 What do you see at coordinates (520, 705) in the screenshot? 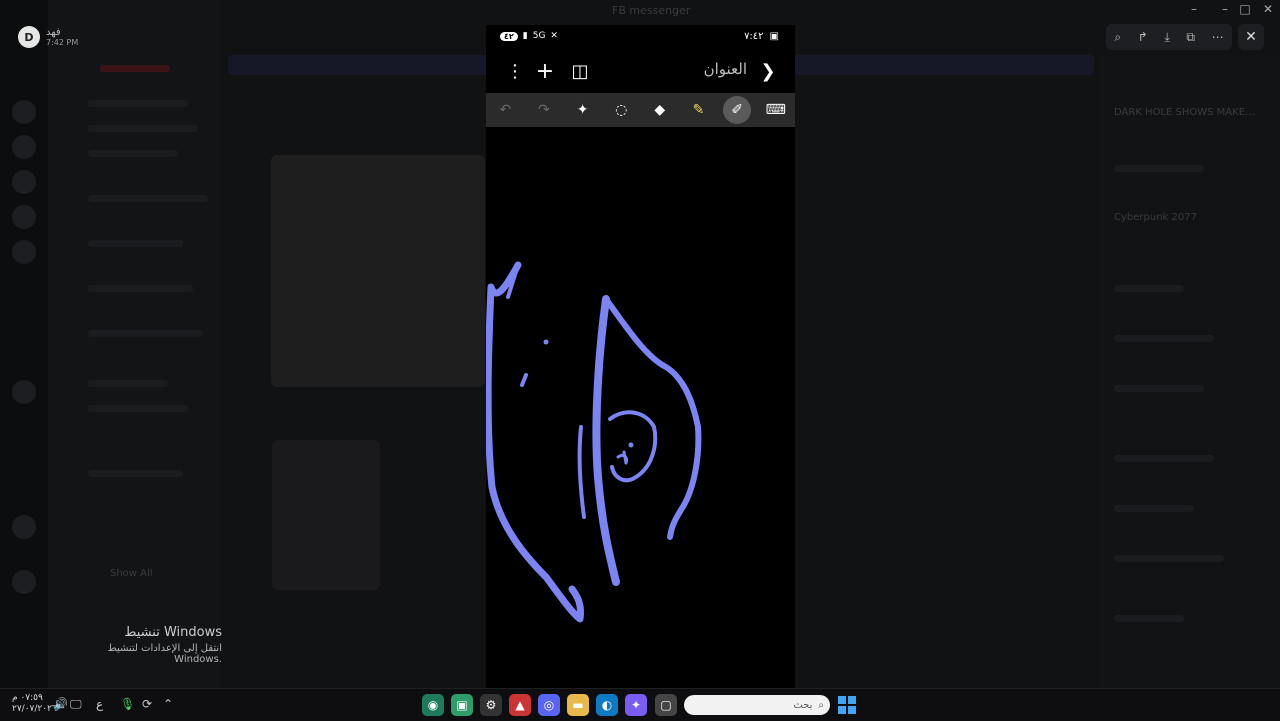
I see `brave-icon: ▲` at bounding box center [520, 705].